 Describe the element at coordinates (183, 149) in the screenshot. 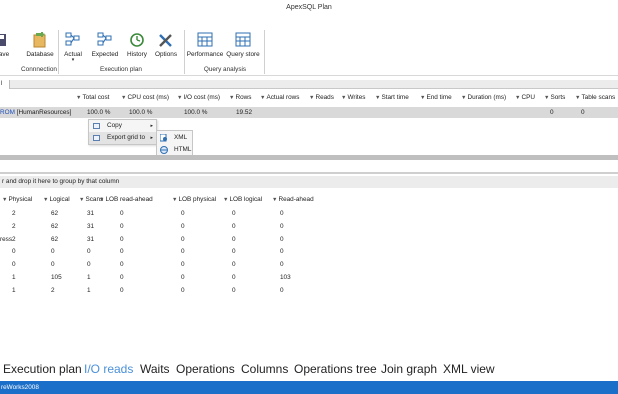

I see `menu-item-label: HTML` at that location.